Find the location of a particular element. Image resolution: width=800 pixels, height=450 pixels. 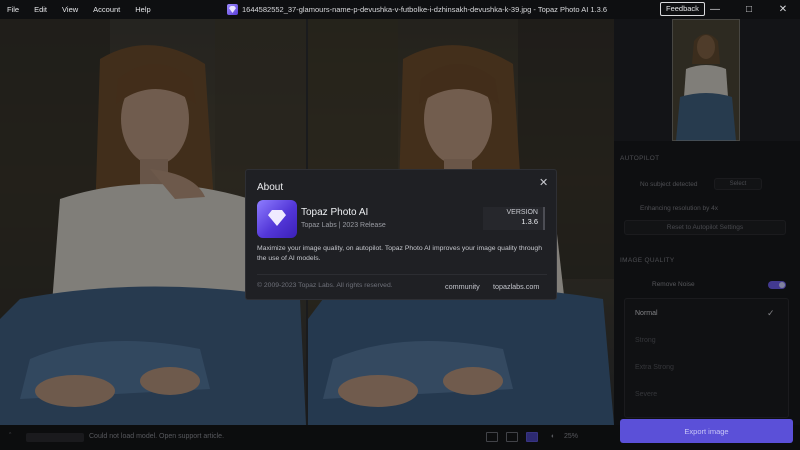

menu-help: Help is located at coordinates (142, 9).